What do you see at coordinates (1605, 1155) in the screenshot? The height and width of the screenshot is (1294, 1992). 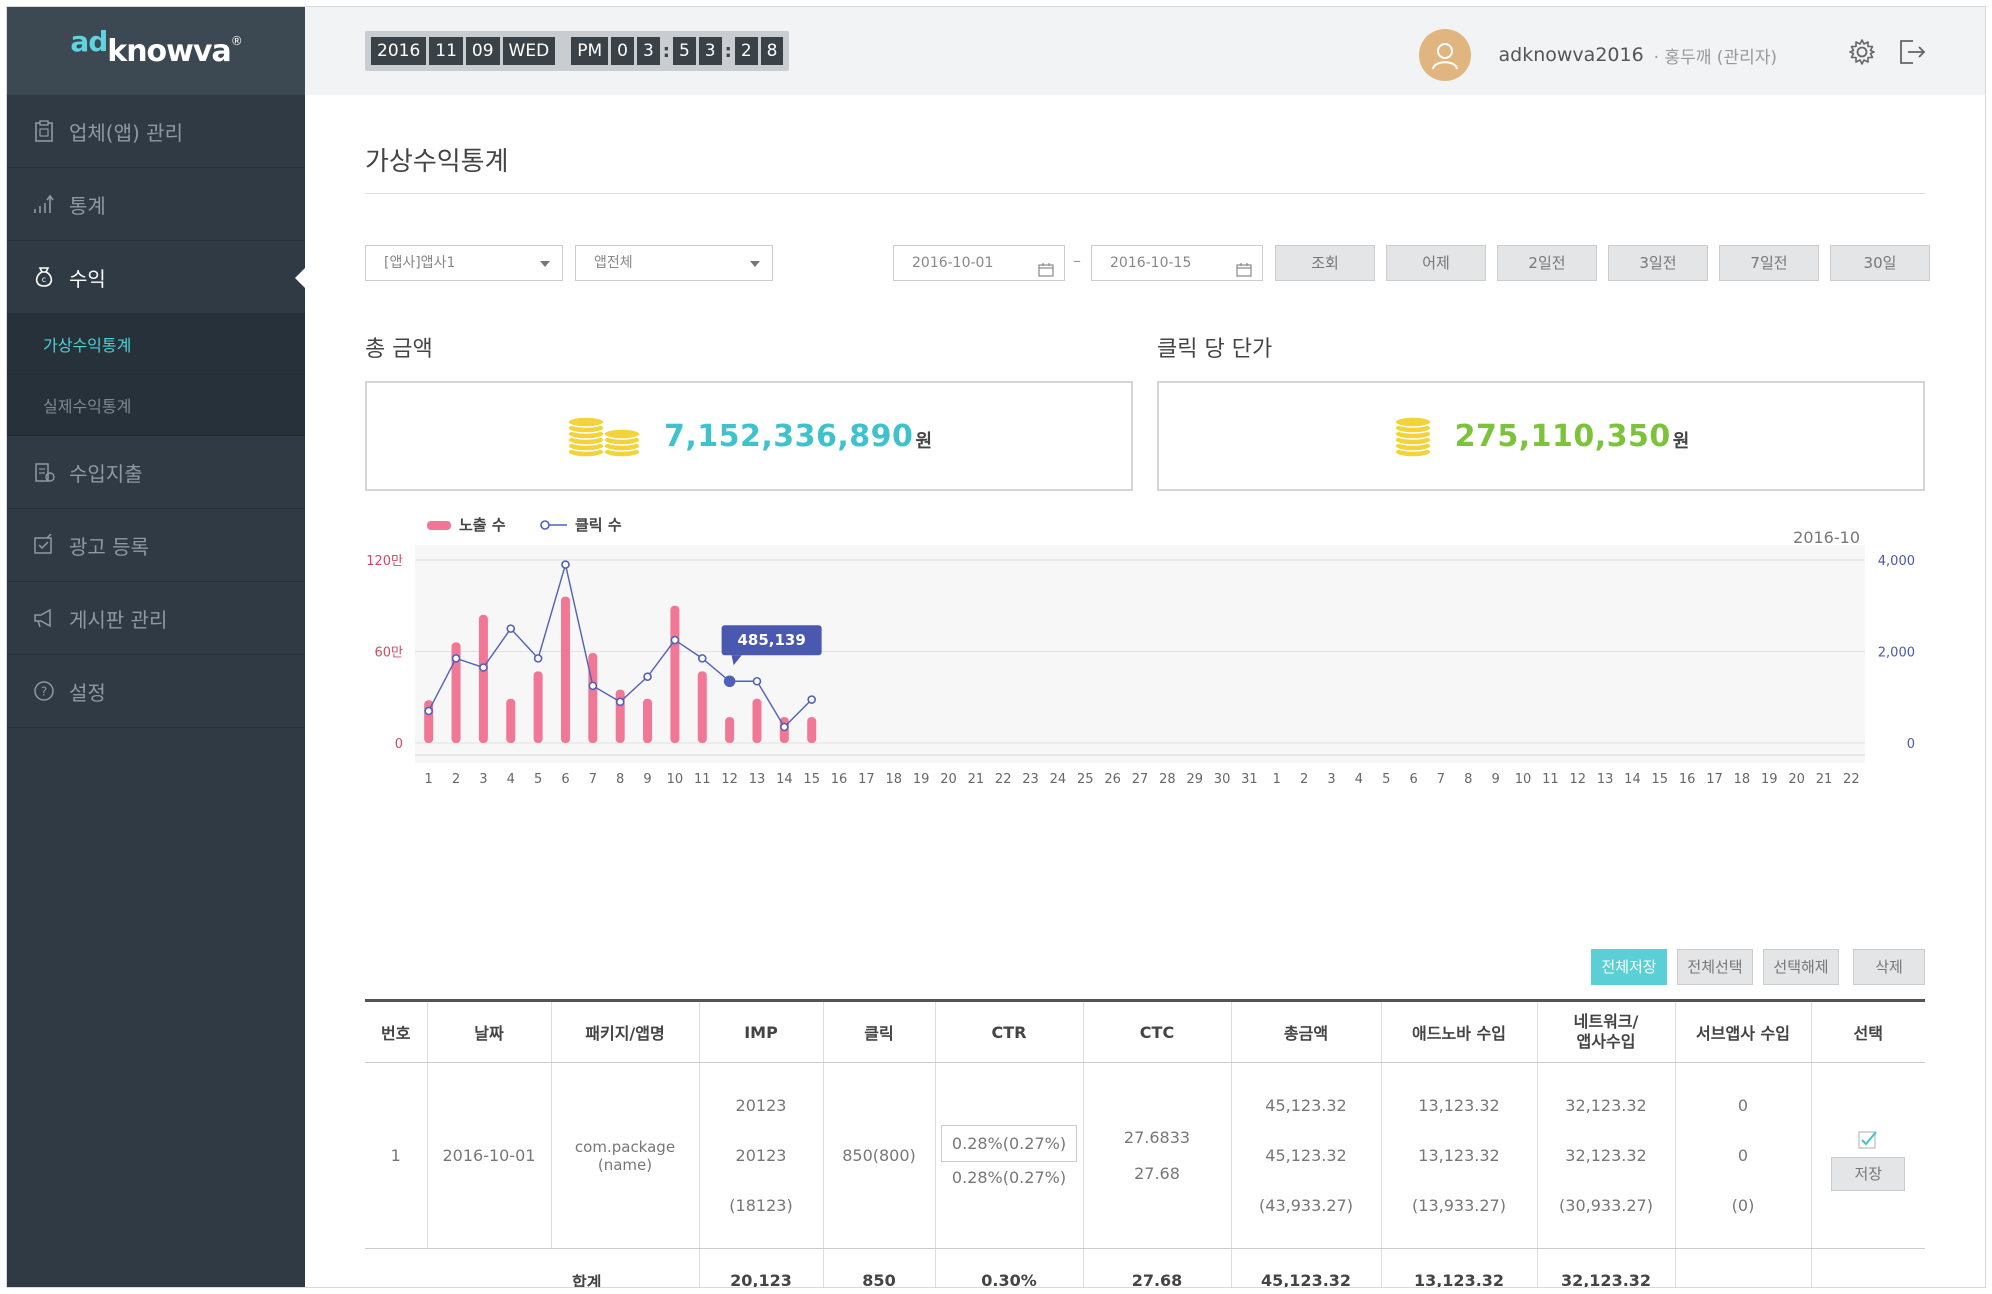 I see `cell-network: 32,123.32 32,123.32 (30,933.27)` at bounding box center [1605, 1155].